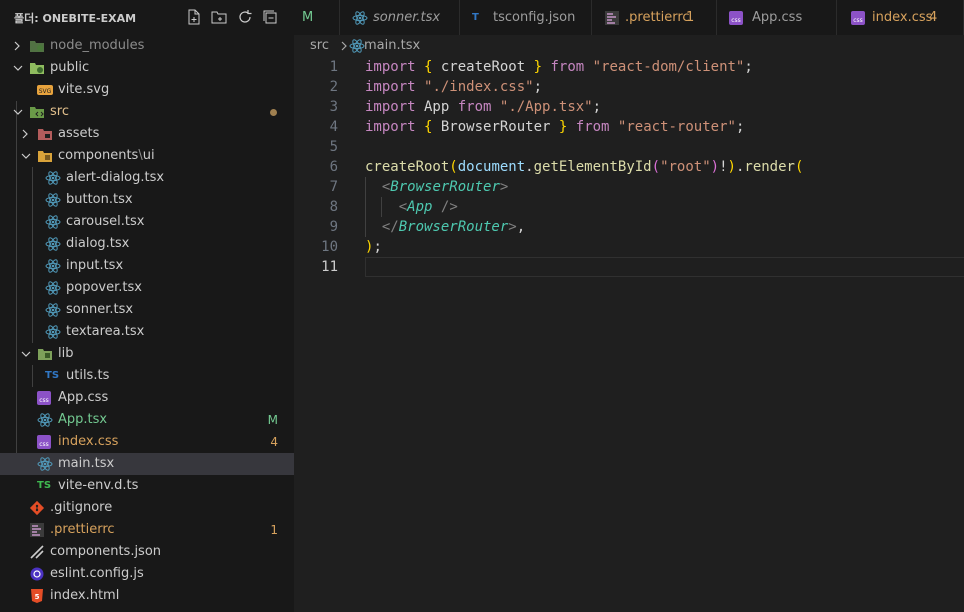 Image resolution: width=964 pixels, height=612 pixels. I want to click on tree-folder-assets: assets, so click(147, 134).